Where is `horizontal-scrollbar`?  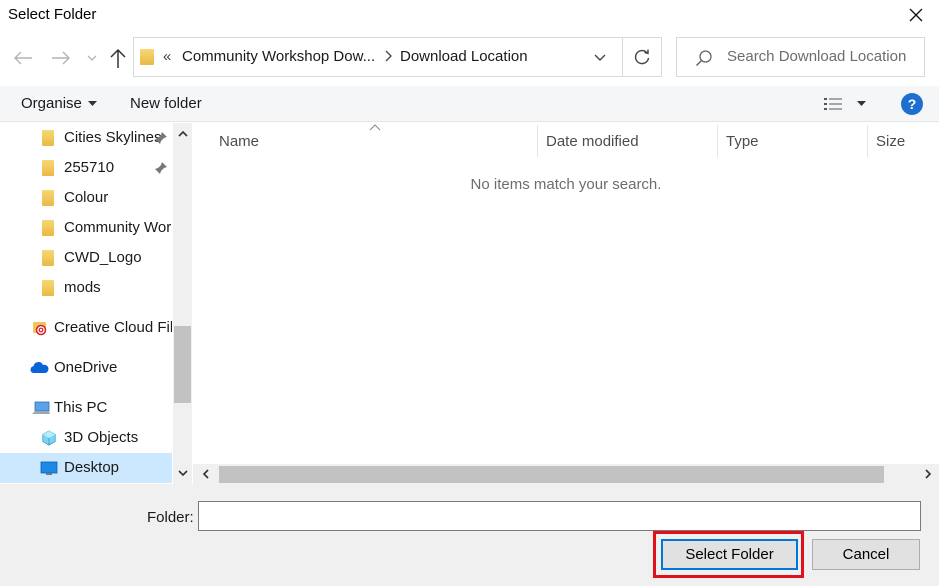 horizontal-scrollbar is located at coordinates (566, 474).